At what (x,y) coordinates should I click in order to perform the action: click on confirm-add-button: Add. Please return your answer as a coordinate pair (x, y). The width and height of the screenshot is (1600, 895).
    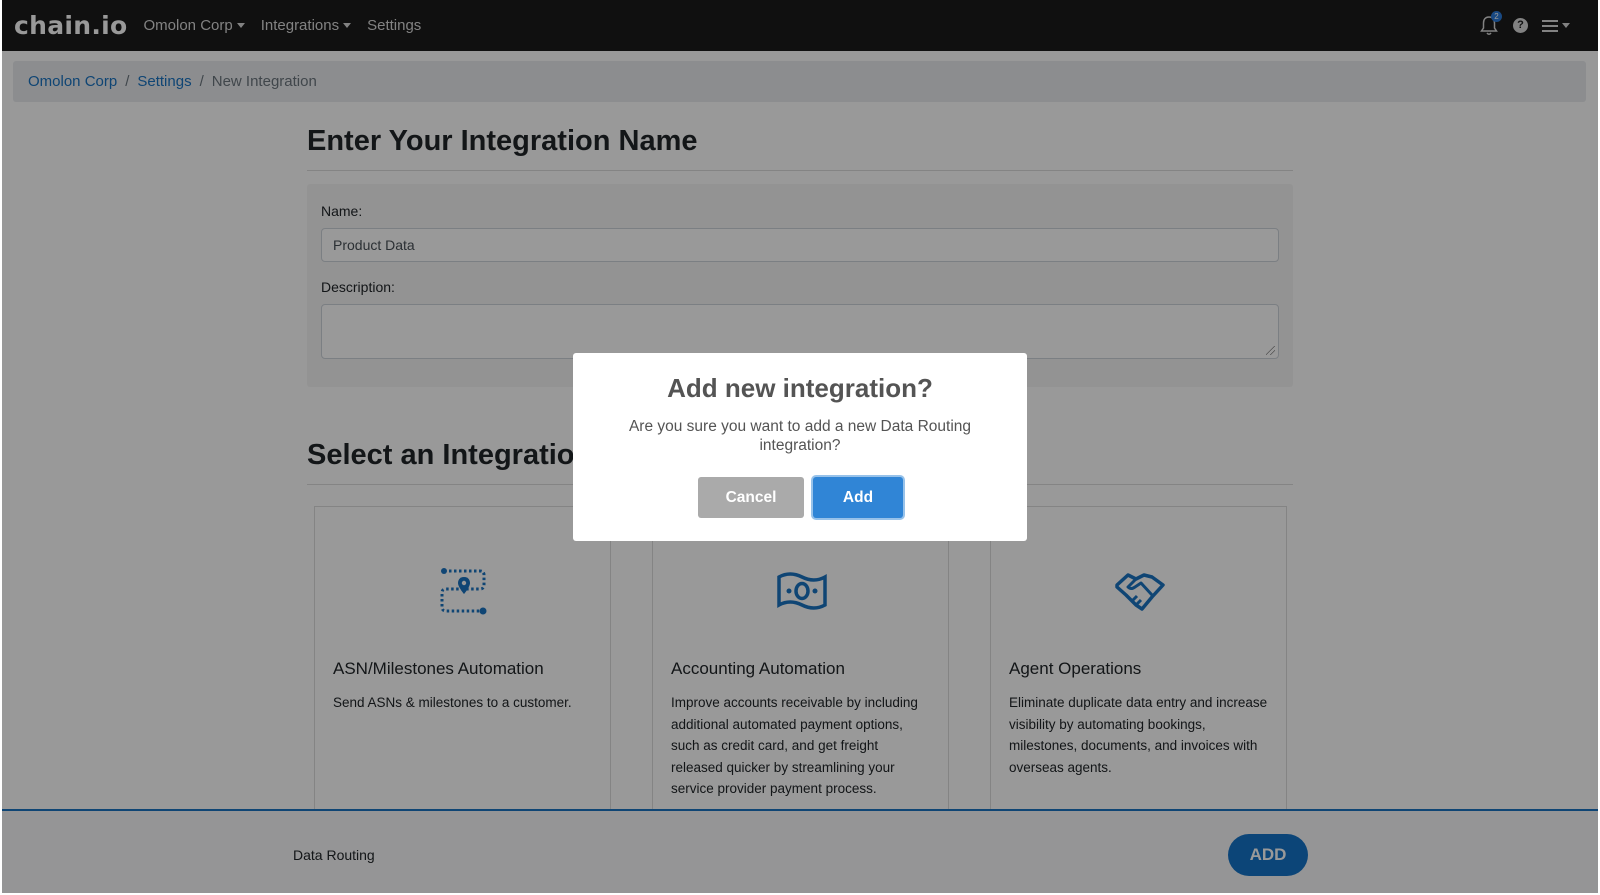
    Looking at the image, I should click on (858, 497).